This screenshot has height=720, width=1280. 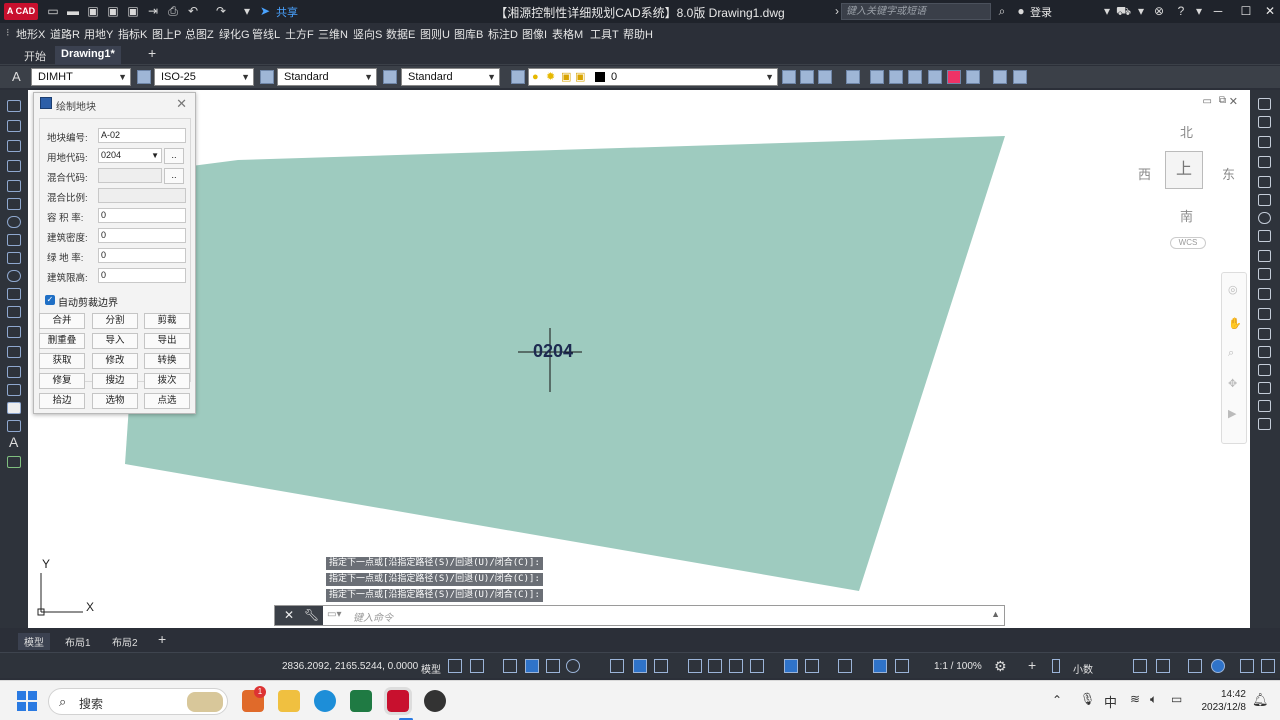 I want to click on spline-icon, so click(x=14, y=258).